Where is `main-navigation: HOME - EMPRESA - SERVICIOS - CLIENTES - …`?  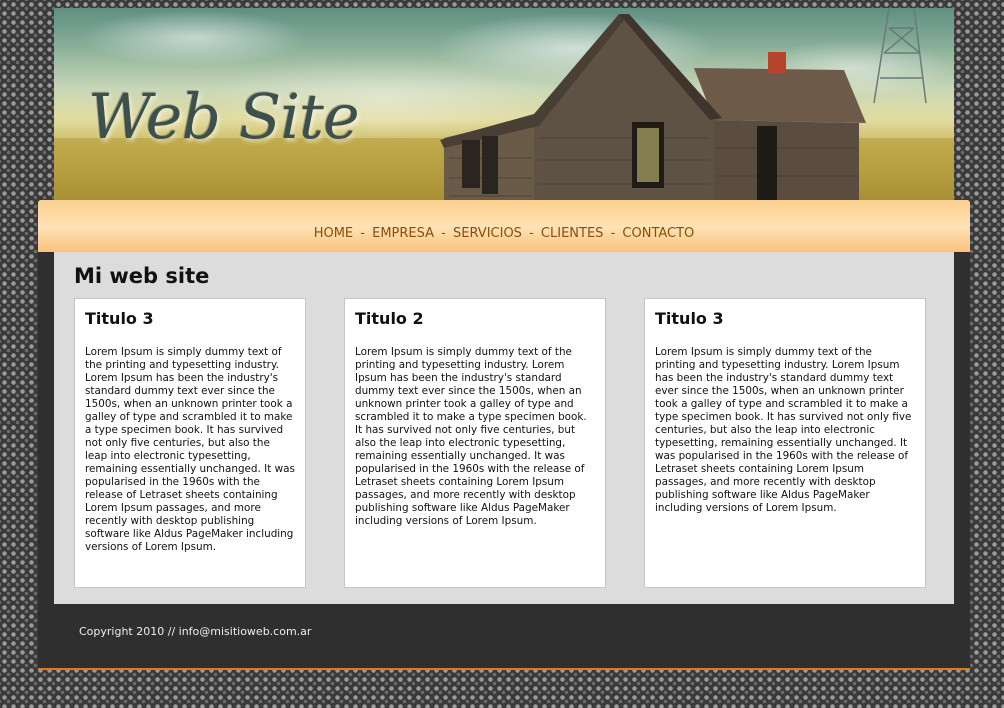 main-navigation: HOME - EMPRESA - SERVICIOS - CLIENTES - … is located at coordinates (504, 230).